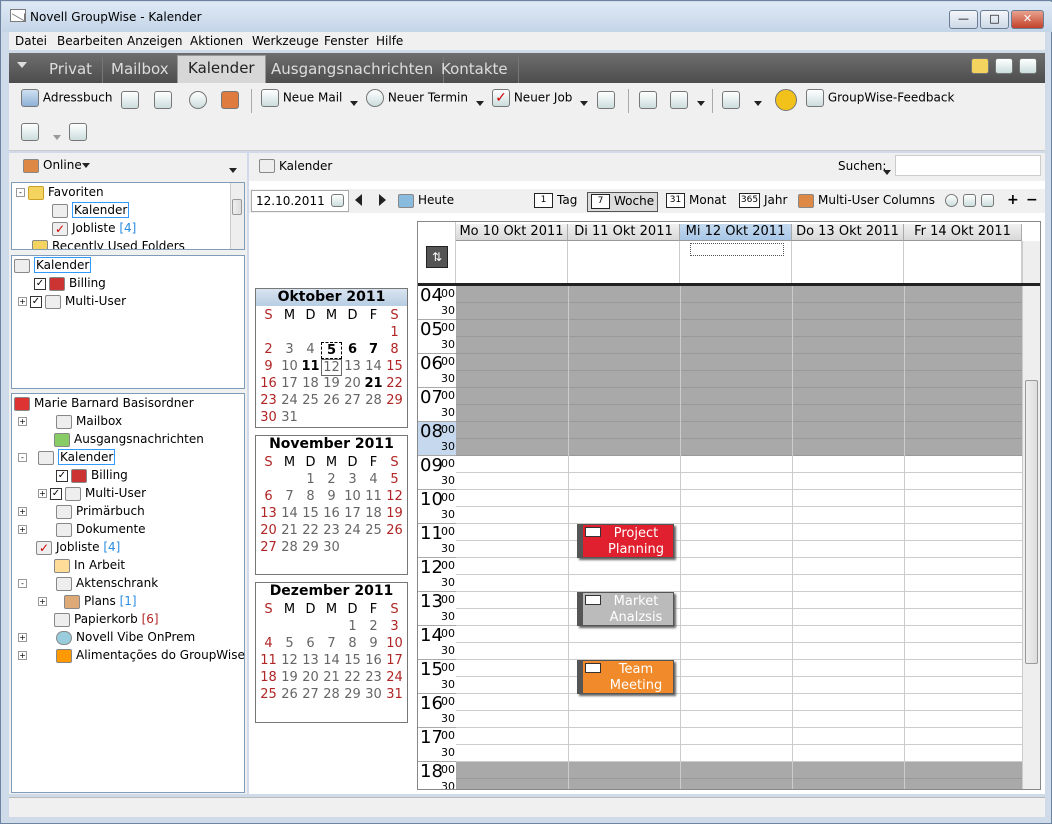  What do you see at coordinates (346, 41) in the screenshot?
I see `menu-fenster: Fenster` at bounding box center [346, 41].